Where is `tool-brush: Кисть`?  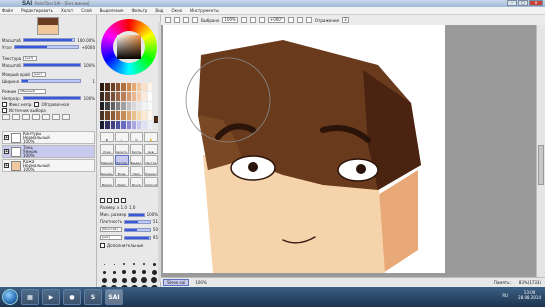 tool-brush: Кисть is located at coordinates (136, 149).